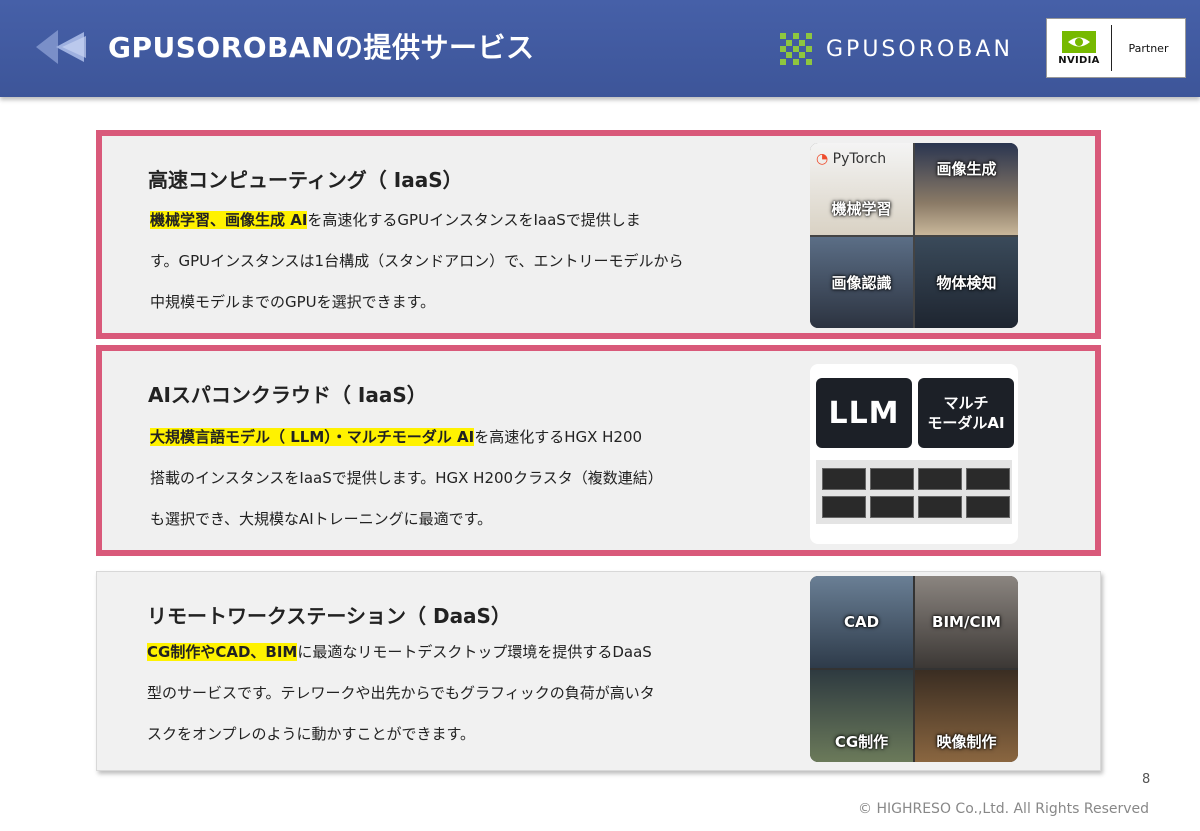 This screenshot has width=1200, height=831. Describe the element at coordinates (861, 716) in the screenshot. I see `tile-cg: CG制作` at that location.